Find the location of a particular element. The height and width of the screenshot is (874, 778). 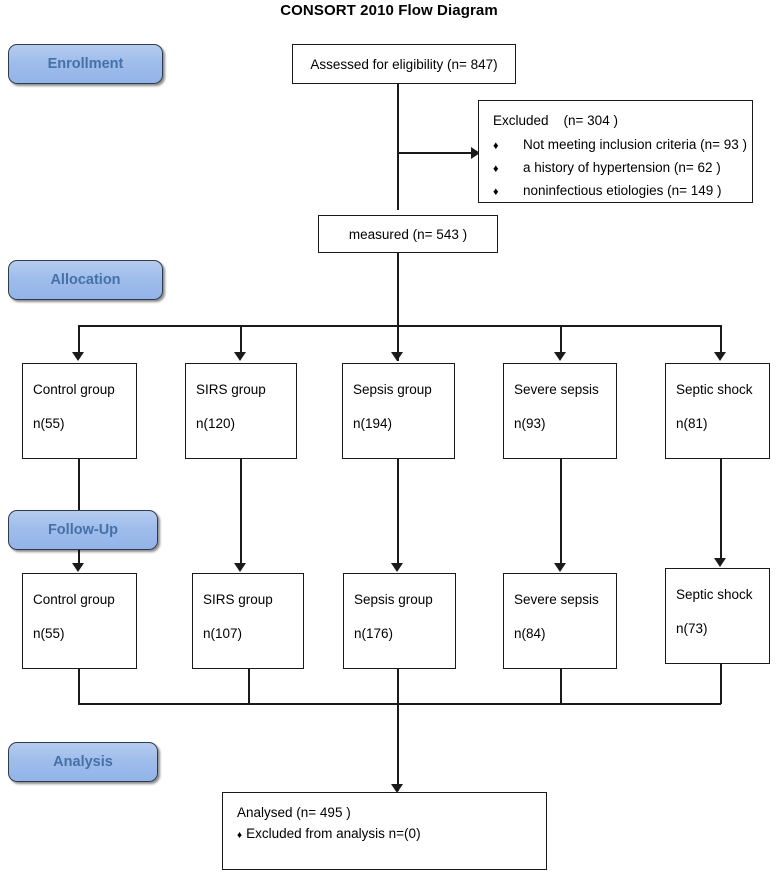

page-title: CONSORT 2010 Flow Diagram is located at coordinates (389, 10).